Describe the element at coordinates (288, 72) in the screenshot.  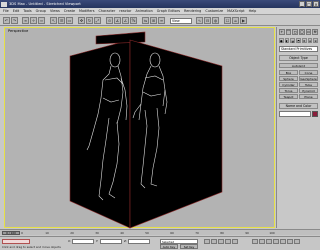
I see `box-button: Box` at that location.